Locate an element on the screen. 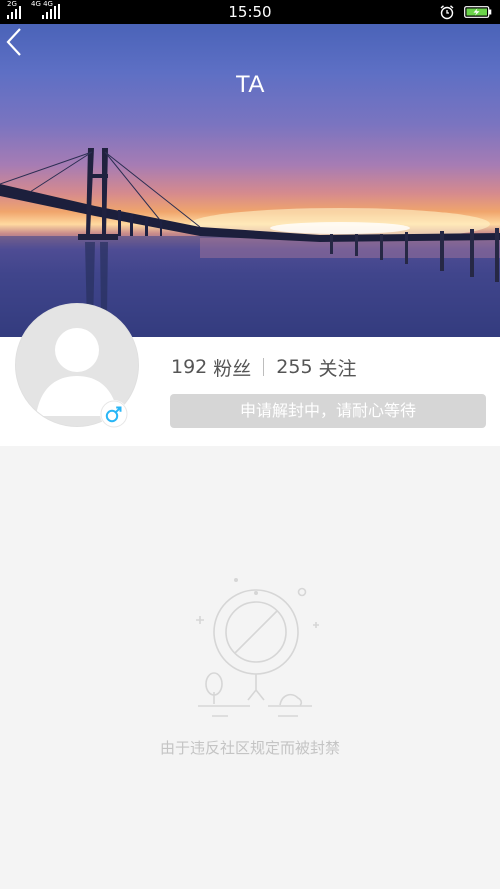 Image resolution: width=500 pixels, height=889 pixels. stats-divider is located at coordinates (264, 367).